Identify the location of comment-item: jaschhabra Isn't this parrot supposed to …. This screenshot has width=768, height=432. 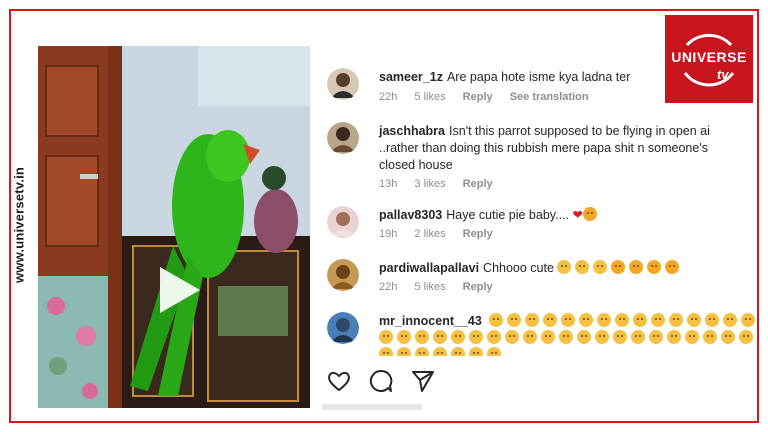
(545, 155).